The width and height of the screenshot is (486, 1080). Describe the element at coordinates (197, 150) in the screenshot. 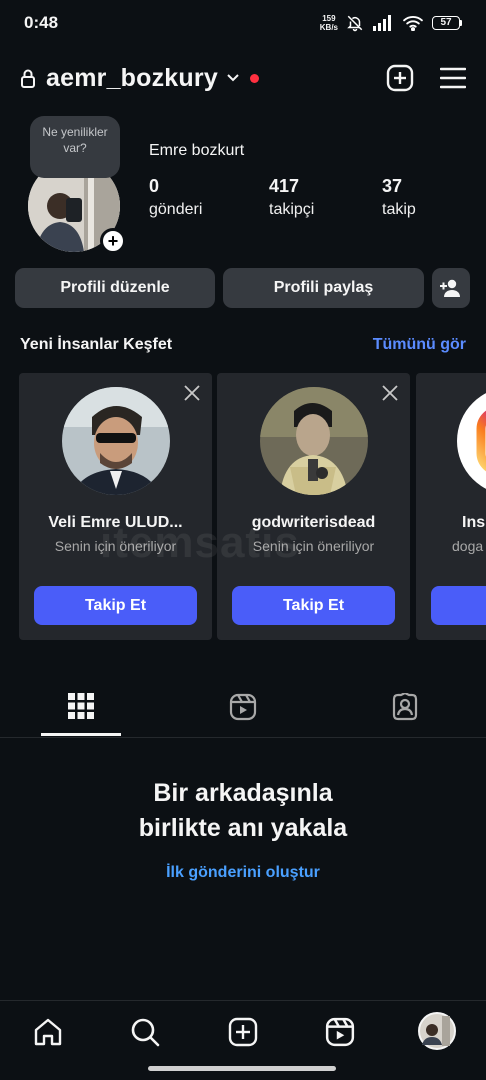

I see `display-name: Emre bozkurt` at that location.